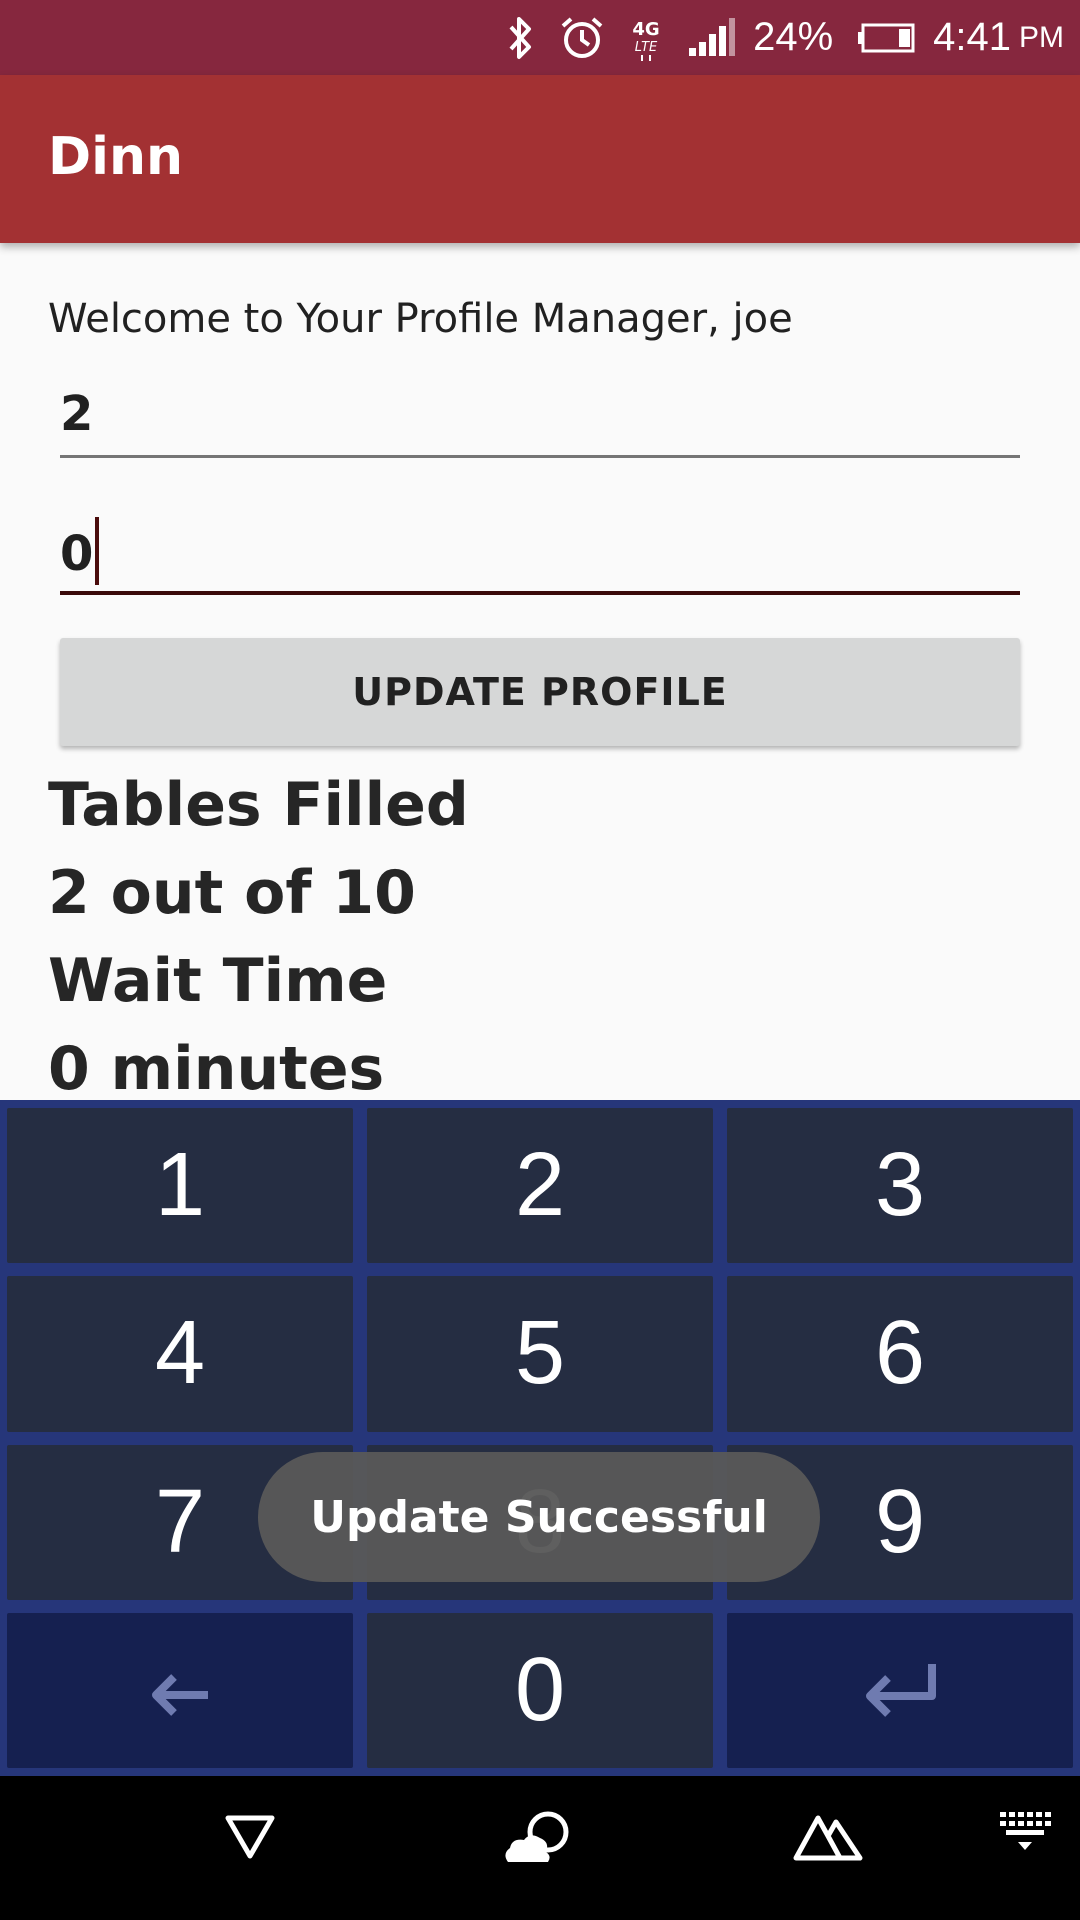 The height and width of the screenshot is (1920, 1080). I want to click on update-profile-button: UPDATE PROFILE, so click(540, 692).